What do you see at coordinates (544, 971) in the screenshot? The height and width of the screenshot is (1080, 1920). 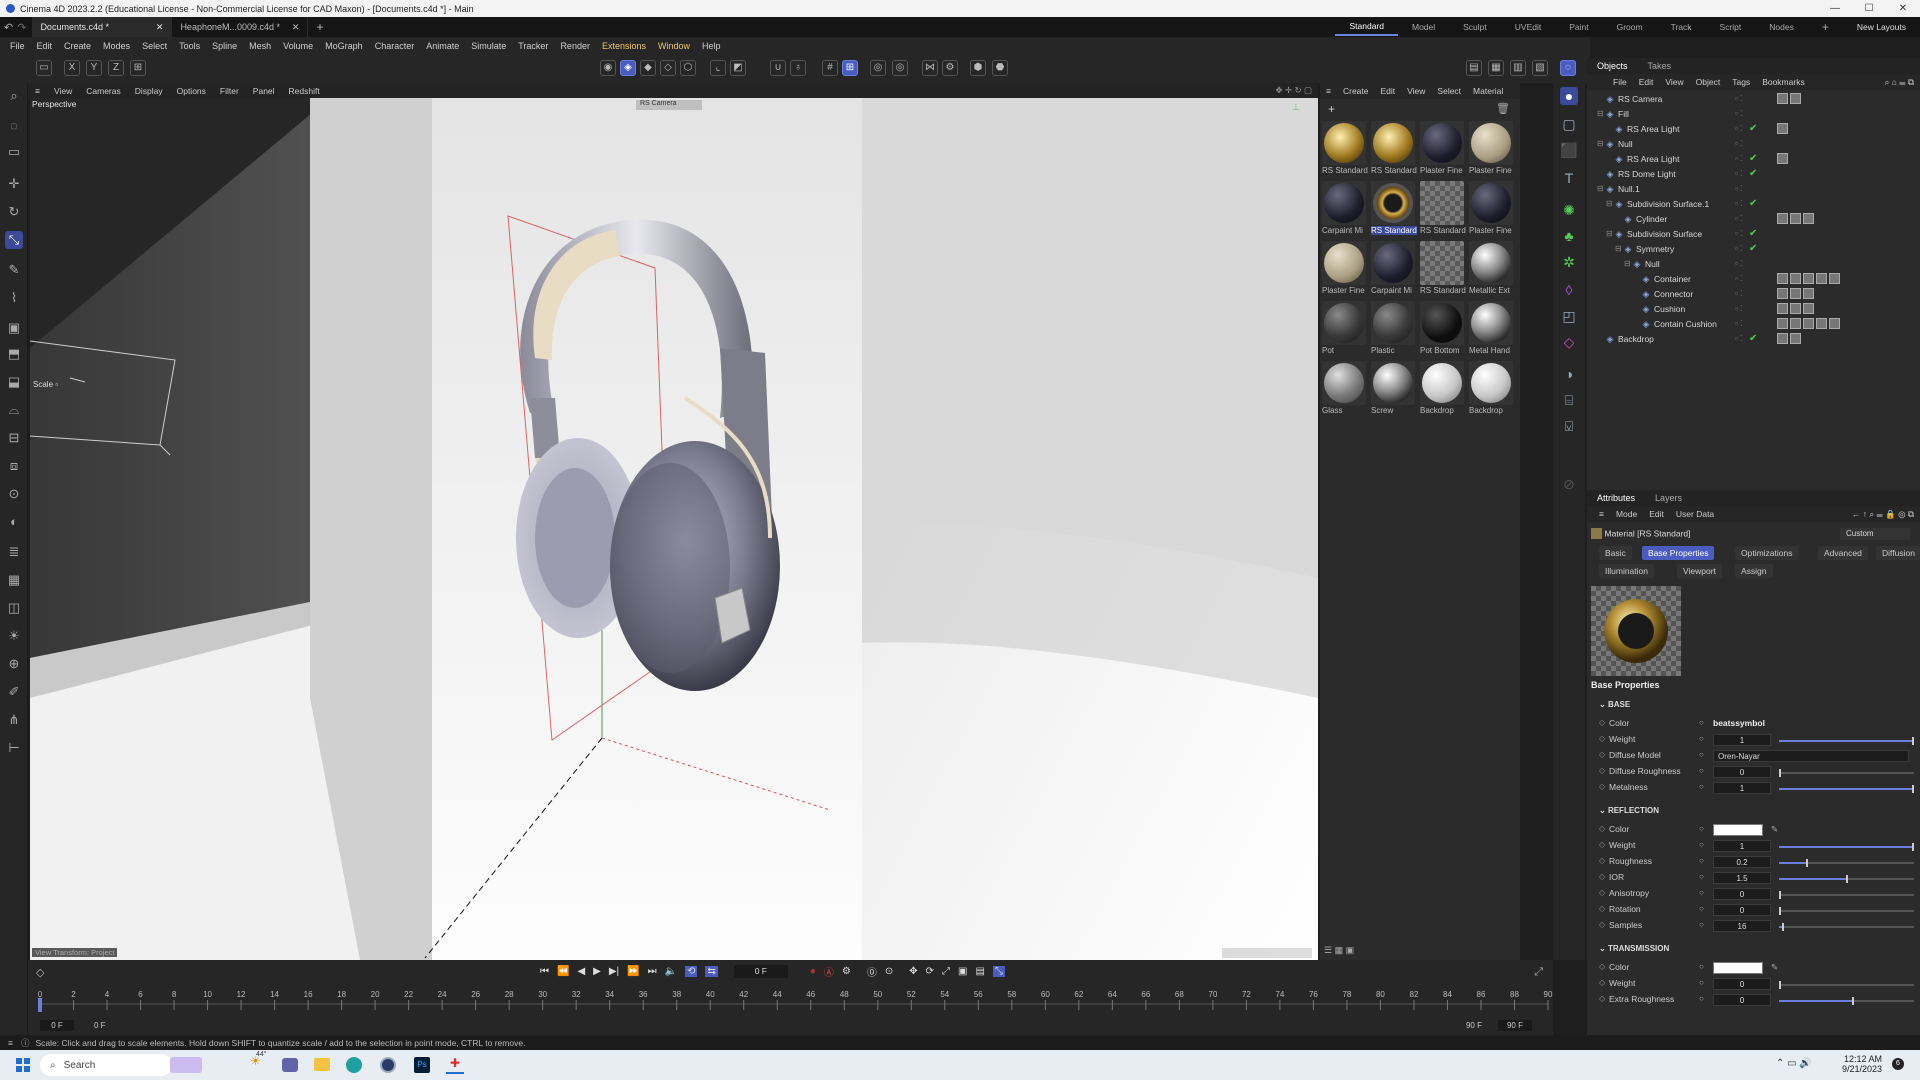 I see `go-to-start-icon: ⏮` at bounding box center [544, 971].